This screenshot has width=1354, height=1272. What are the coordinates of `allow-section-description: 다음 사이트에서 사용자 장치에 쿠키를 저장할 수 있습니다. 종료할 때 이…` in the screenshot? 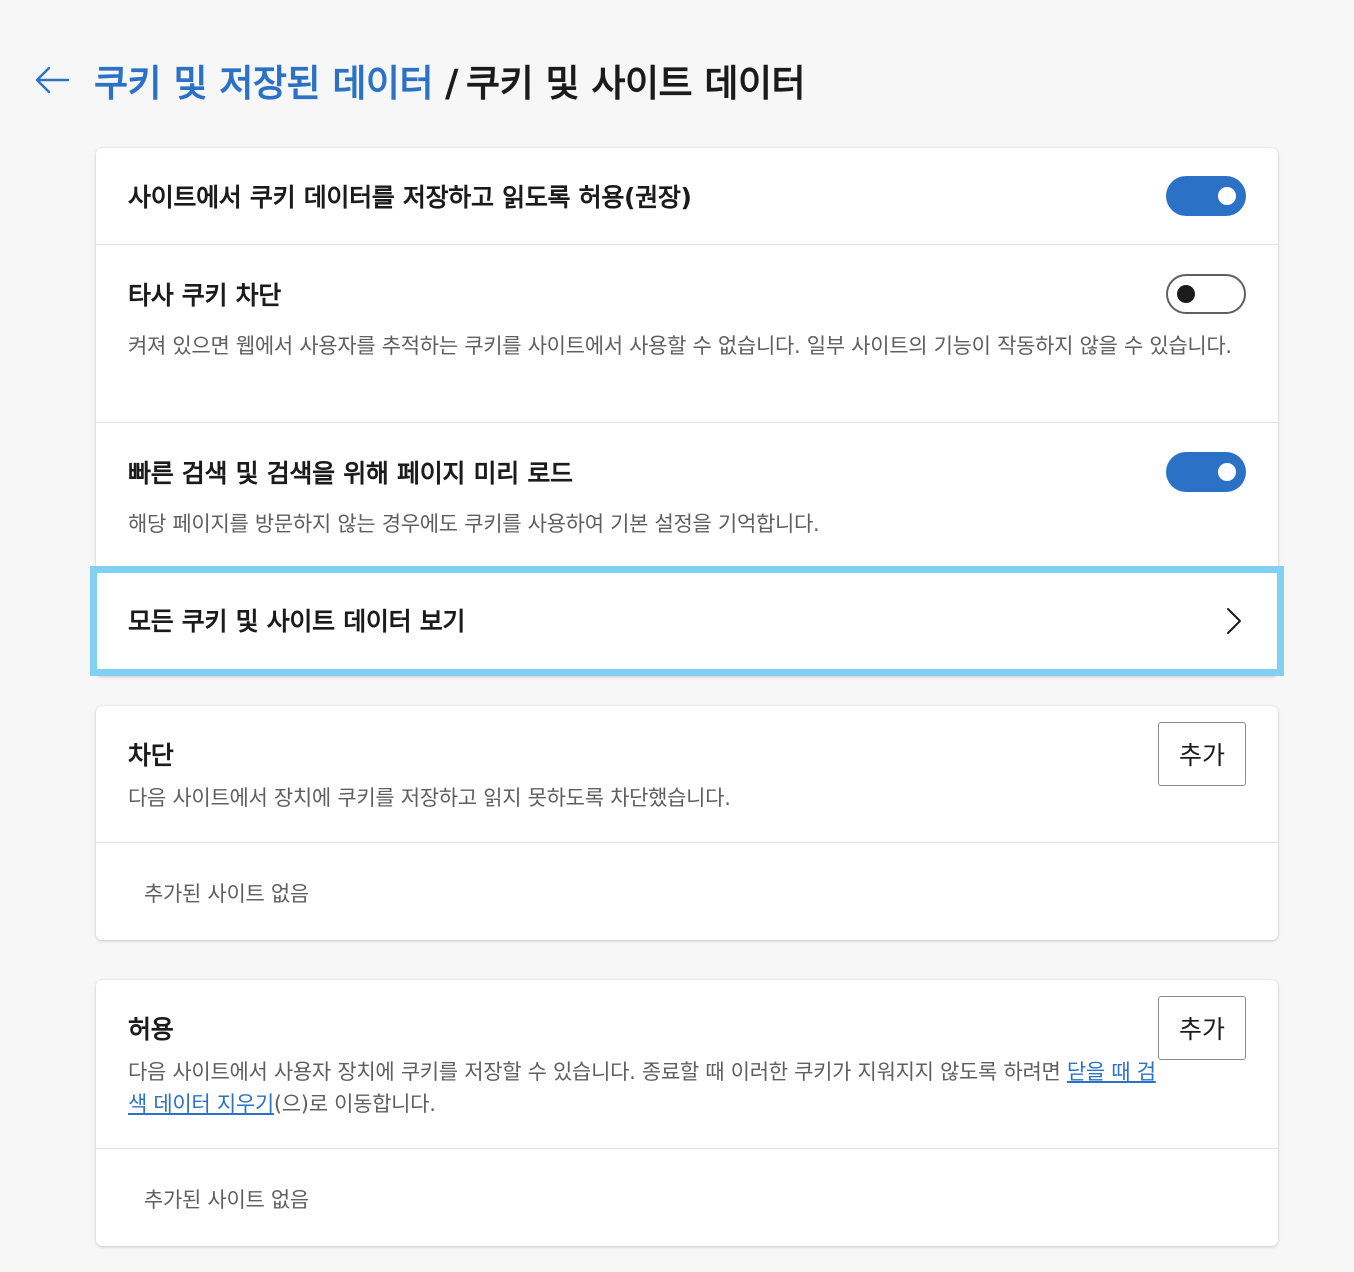 It's located at (643, 1088).